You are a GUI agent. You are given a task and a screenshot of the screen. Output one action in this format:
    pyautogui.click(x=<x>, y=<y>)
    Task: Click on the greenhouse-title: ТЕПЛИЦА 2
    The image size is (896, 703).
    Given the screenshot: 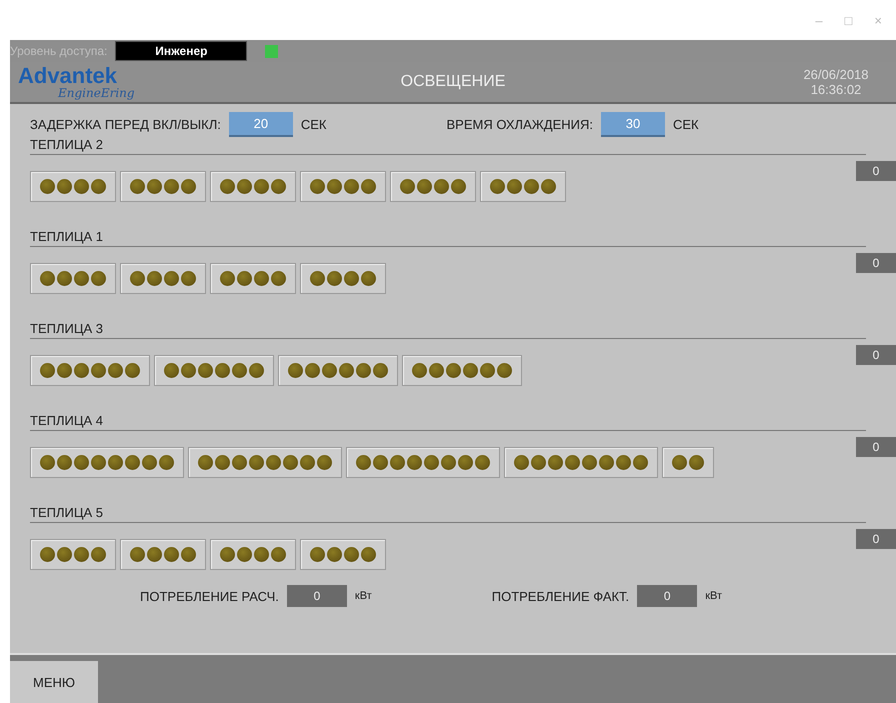 What is the action you would take?
    pyautogui.click(x=448, y=146)
    